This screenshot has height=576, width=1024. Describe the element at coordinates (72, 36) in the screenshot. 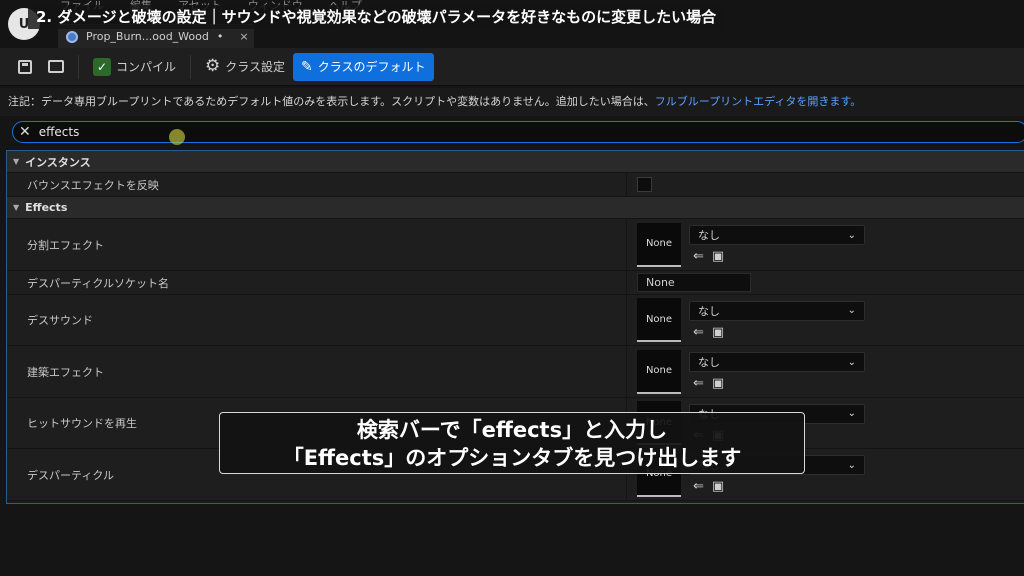

I see `blueprint-icon` at that location.